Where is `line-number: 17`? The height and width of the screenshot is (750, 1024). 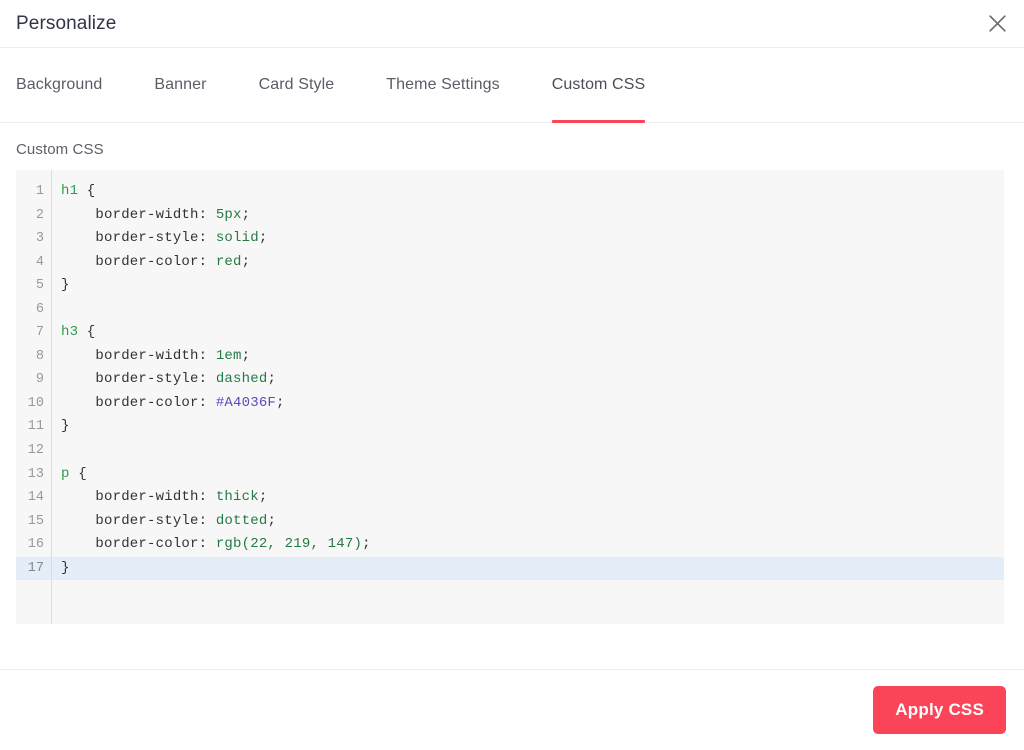
line-number: 17 is located at coordinates (33, 568).